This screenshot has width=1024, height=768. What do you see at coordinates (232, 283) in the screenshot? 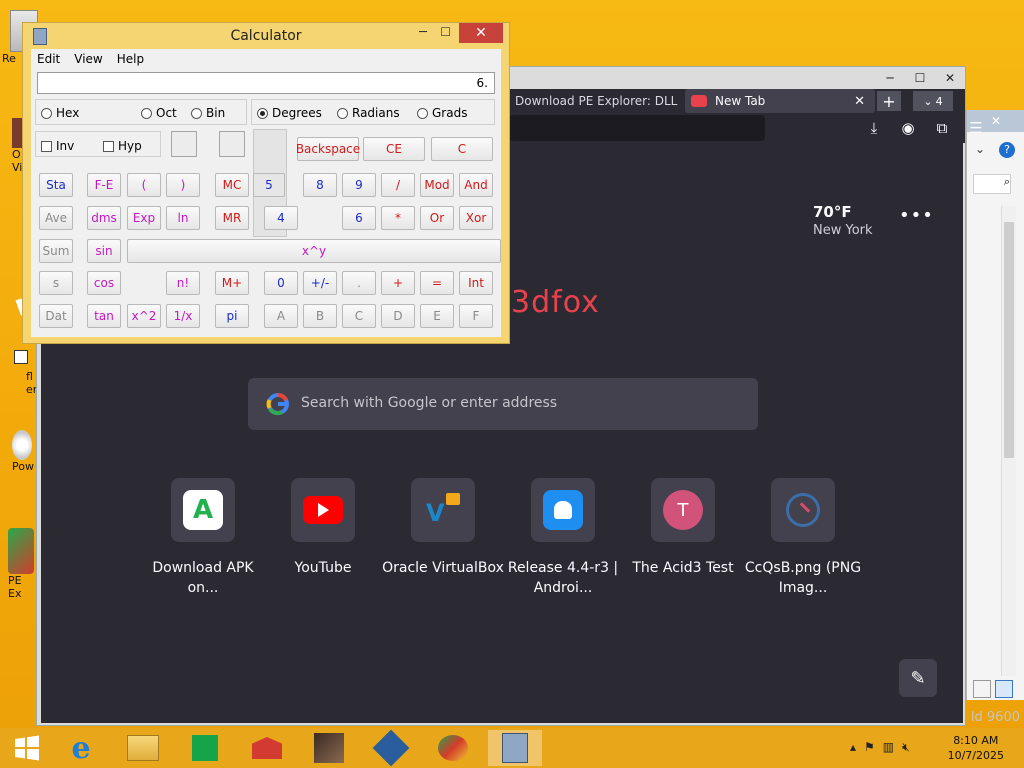
I see `mplus-button: M+` at bounding box center [232, 283].